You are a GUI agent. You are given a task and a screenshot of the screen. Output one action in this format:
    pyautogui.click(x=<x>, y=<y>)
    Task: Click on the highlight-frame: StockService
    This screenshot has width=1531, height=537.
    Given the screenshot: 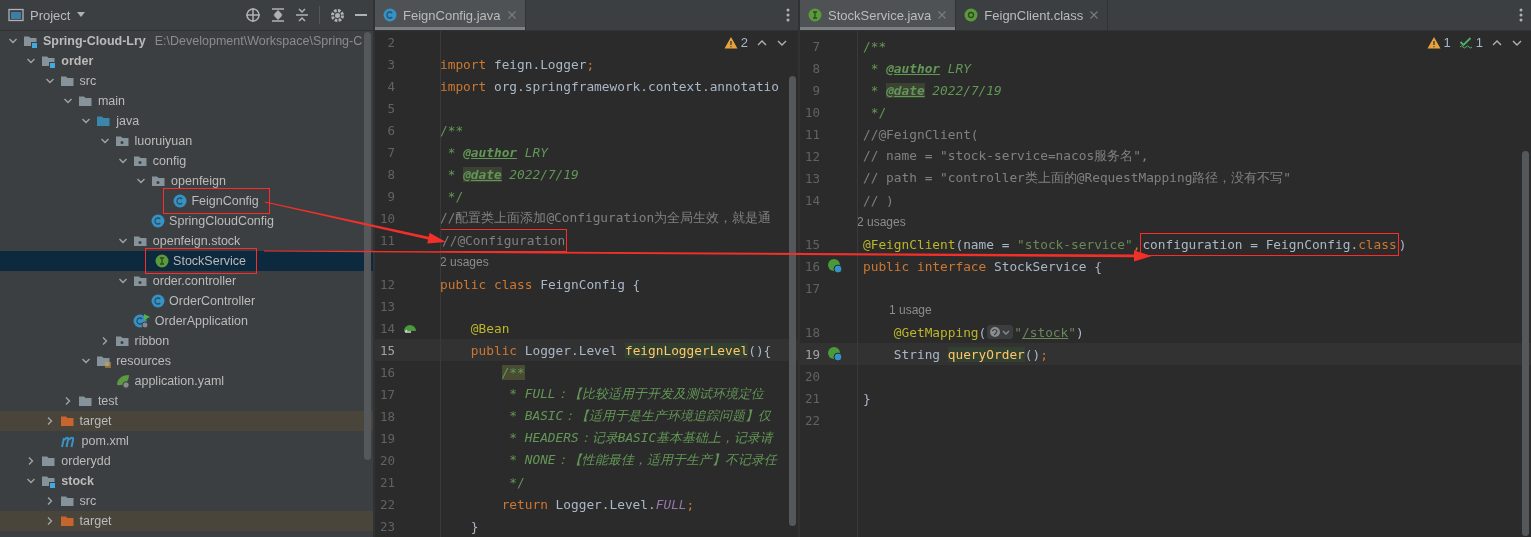 What is the action you would take?
    pyautogui.click(x=201, y=261)
    